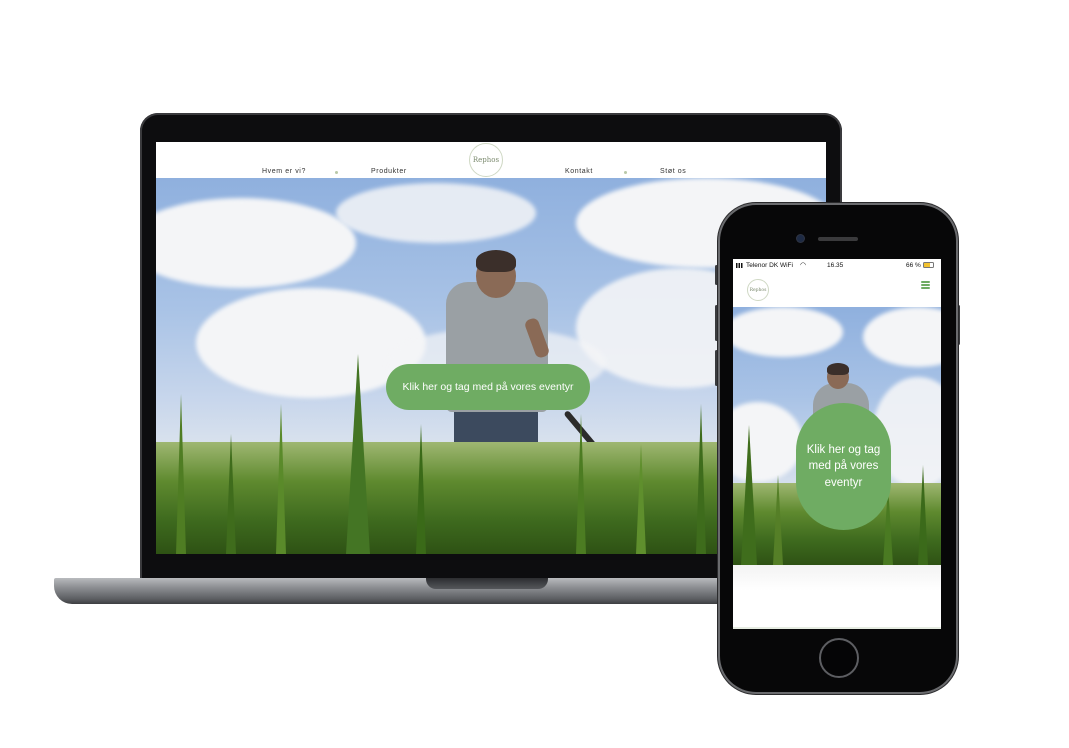 This screenshot has height=748, width=1069. What do you see at coordinates (925, 285) in the screenshot?
I see `hamburger-menu-icon` at bounding box center [925, 285].